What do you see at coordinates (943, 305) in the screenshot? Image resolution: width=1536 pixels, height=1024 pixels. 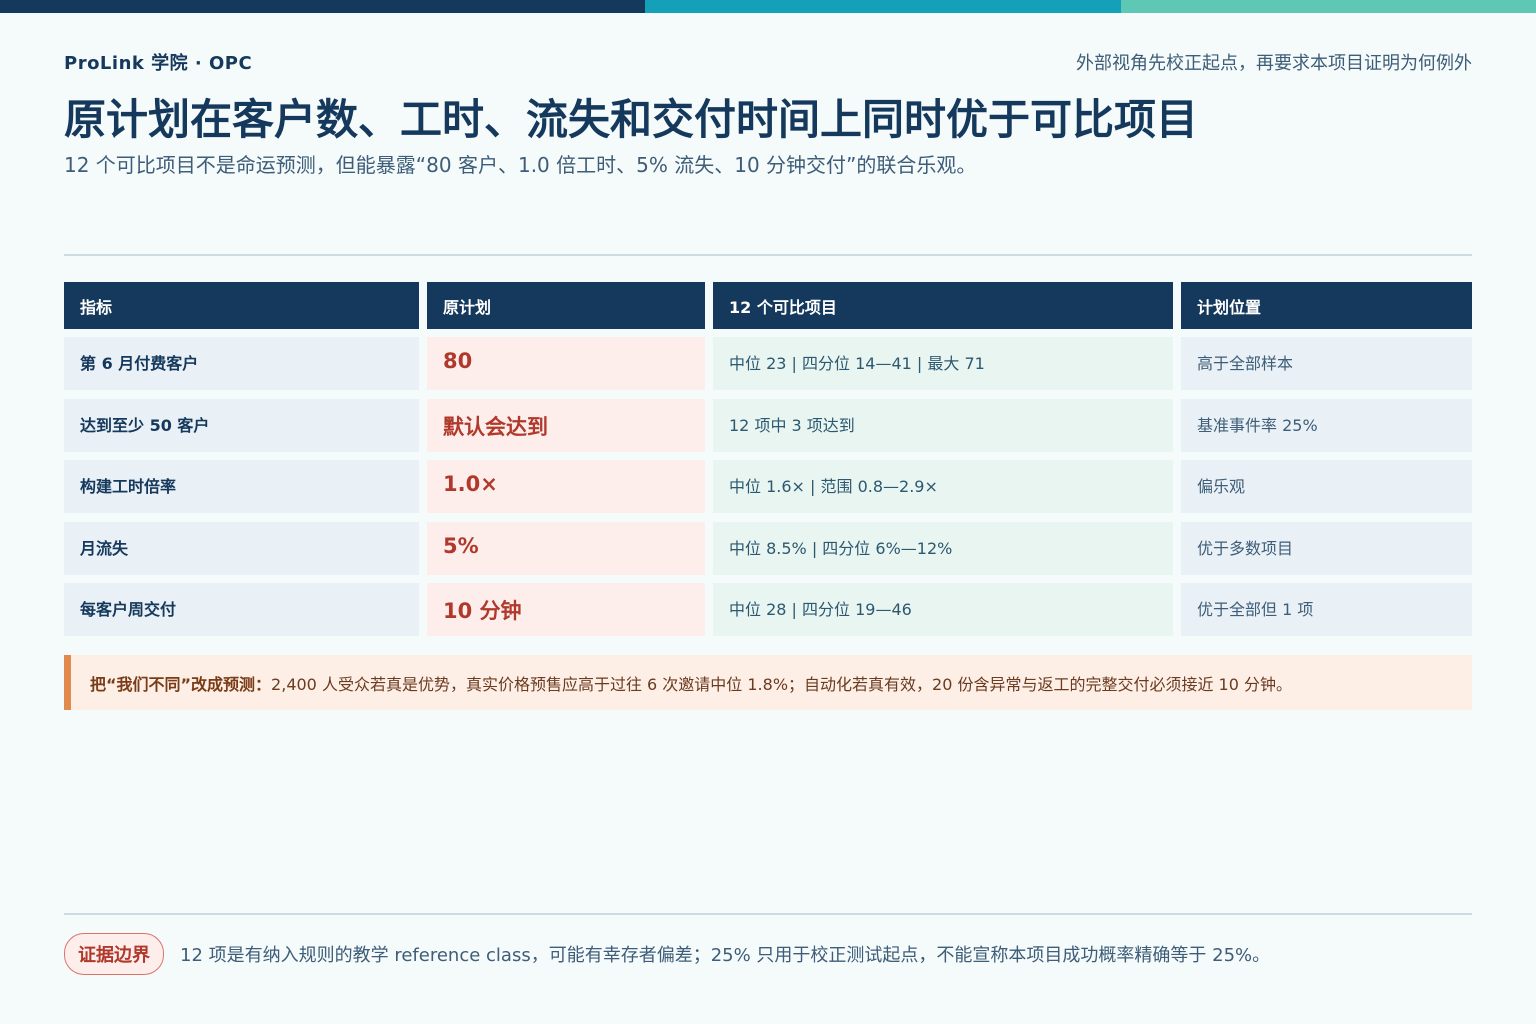 I see `column-header-comparables: 12 个可比项目` at bounding box center [943, 305].